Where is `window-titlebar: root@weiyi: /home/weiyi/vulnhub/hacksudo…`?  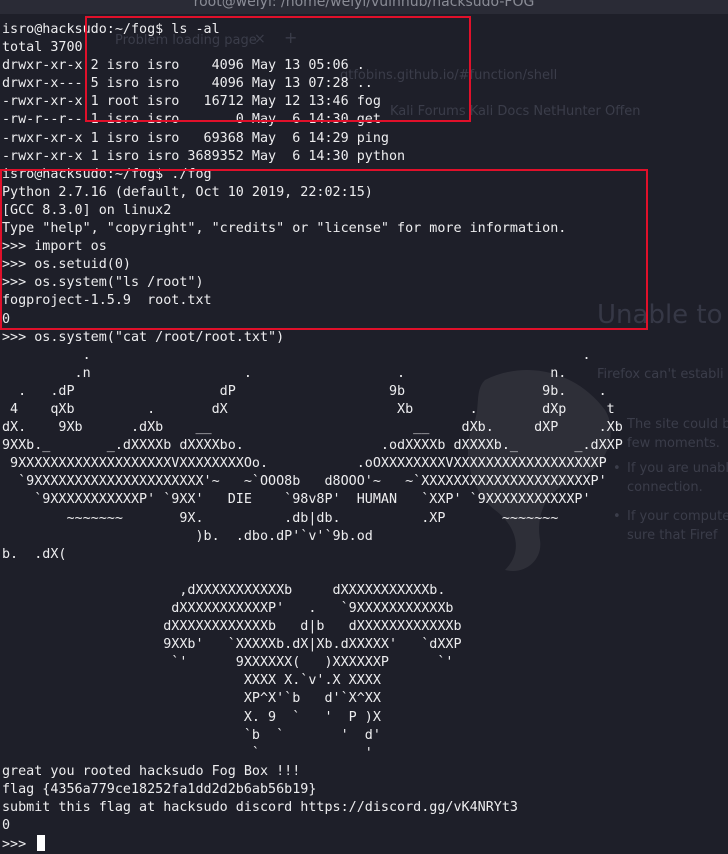 window-titlebar: root@weiyi: /home/weiyi/vulnhub/hacksudo… is located at coordinates (364, 7).